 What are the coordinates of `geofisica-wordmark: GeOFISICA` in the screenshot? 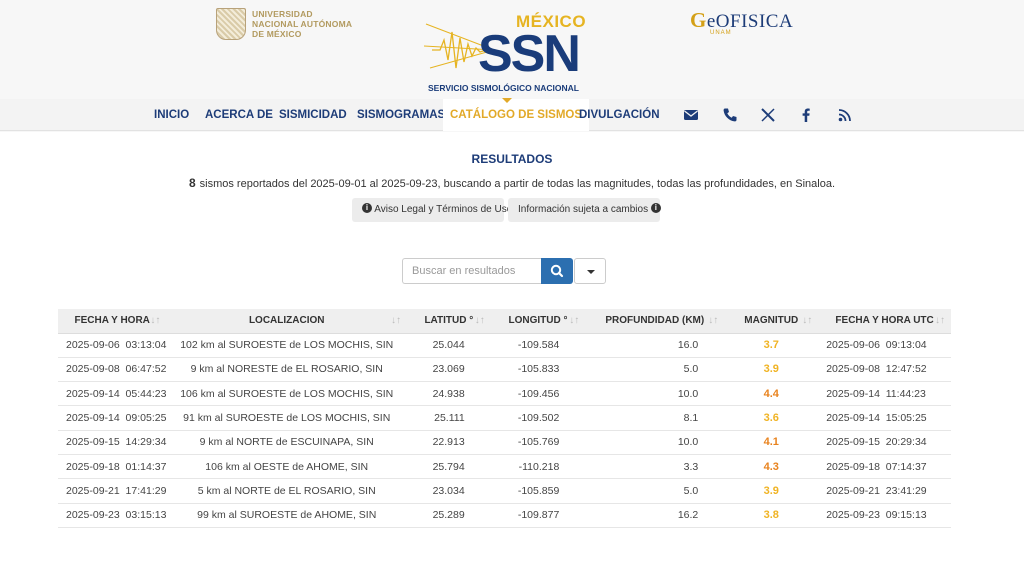 It's located at (742, 20).